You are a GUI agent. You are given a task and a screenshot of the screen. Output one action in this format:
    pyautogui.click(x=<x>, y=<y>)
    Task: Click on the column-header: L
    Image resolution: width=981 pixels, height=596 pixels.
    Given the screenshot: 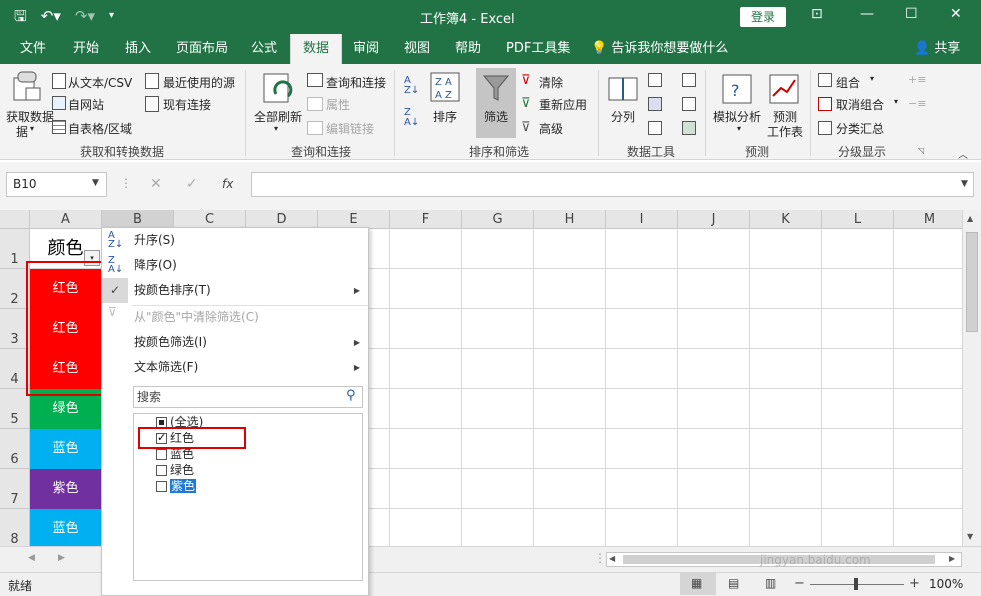 What is the action you would take?
    pyautogui.click(x=858, y=219)
    